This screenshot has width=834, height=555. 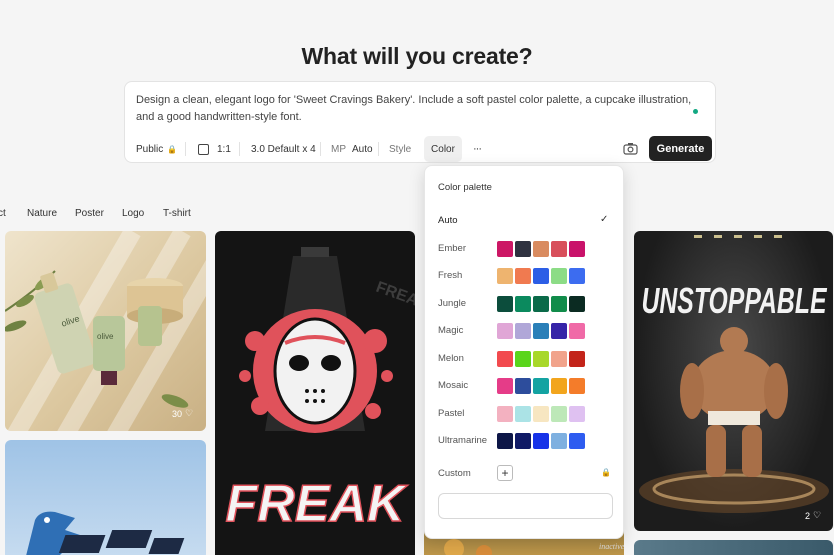 I want to click on heart-icon: ♡, so click(x=189, y=413).